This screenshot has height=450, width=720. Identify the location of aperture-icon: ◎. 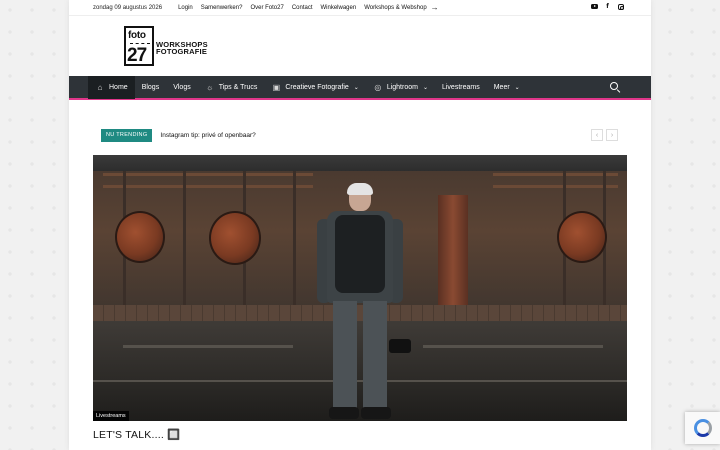
(378, 87).